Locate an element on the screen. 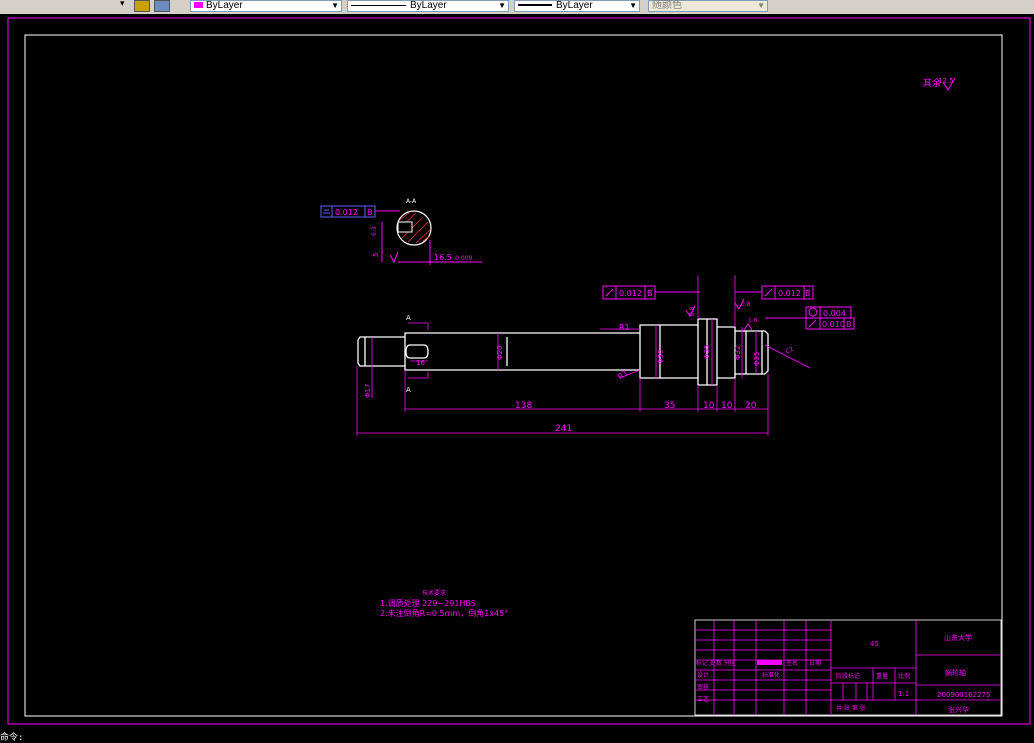 This screenshot has height=743, width=1034. command-line: 命令: is located at coordinates (11, 736).